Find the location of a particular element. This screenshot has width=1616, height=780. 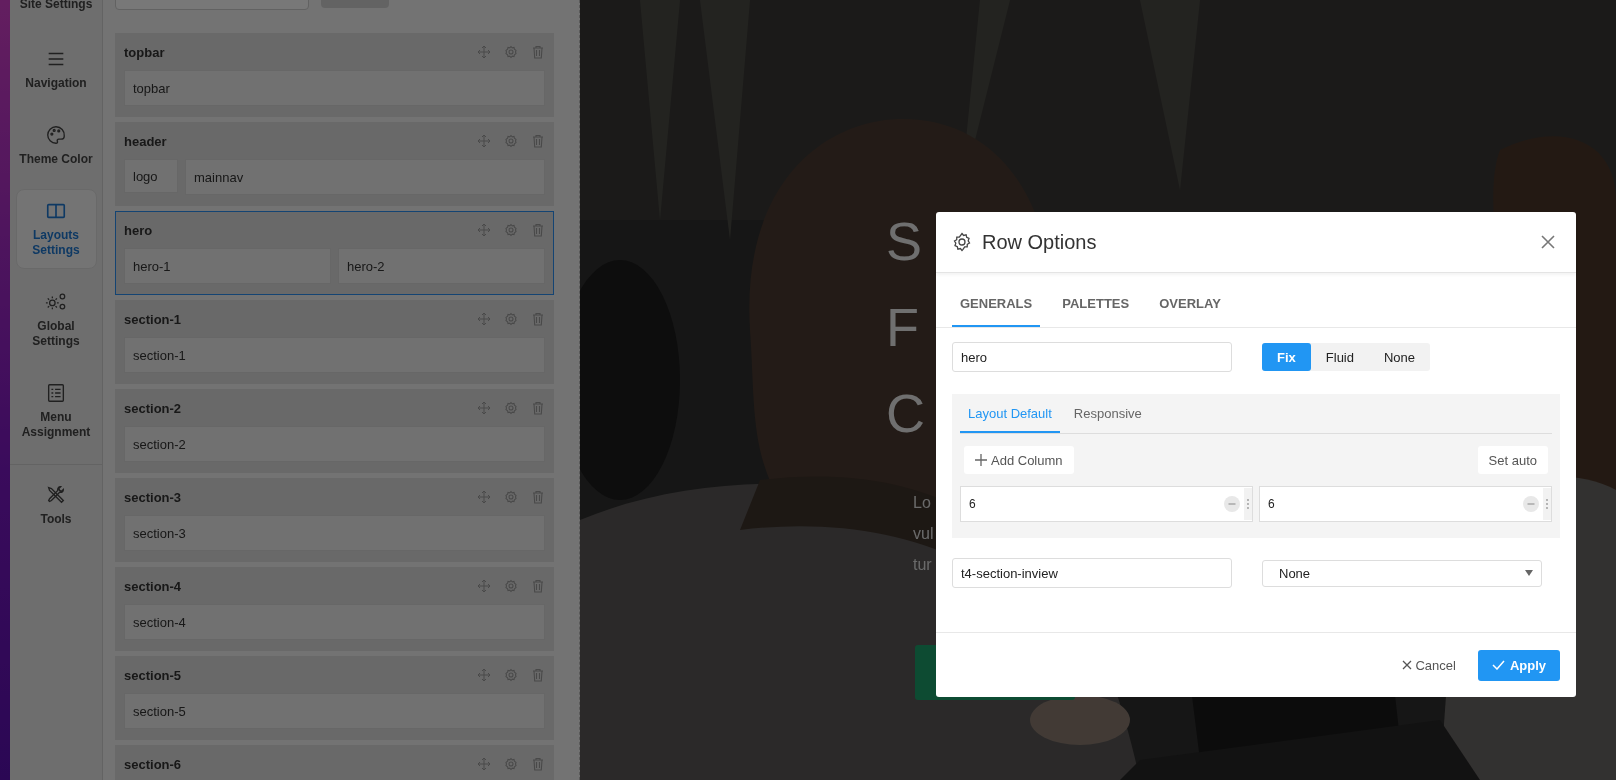

sidebar-item: Navigation is located at coordinates (56, 69).